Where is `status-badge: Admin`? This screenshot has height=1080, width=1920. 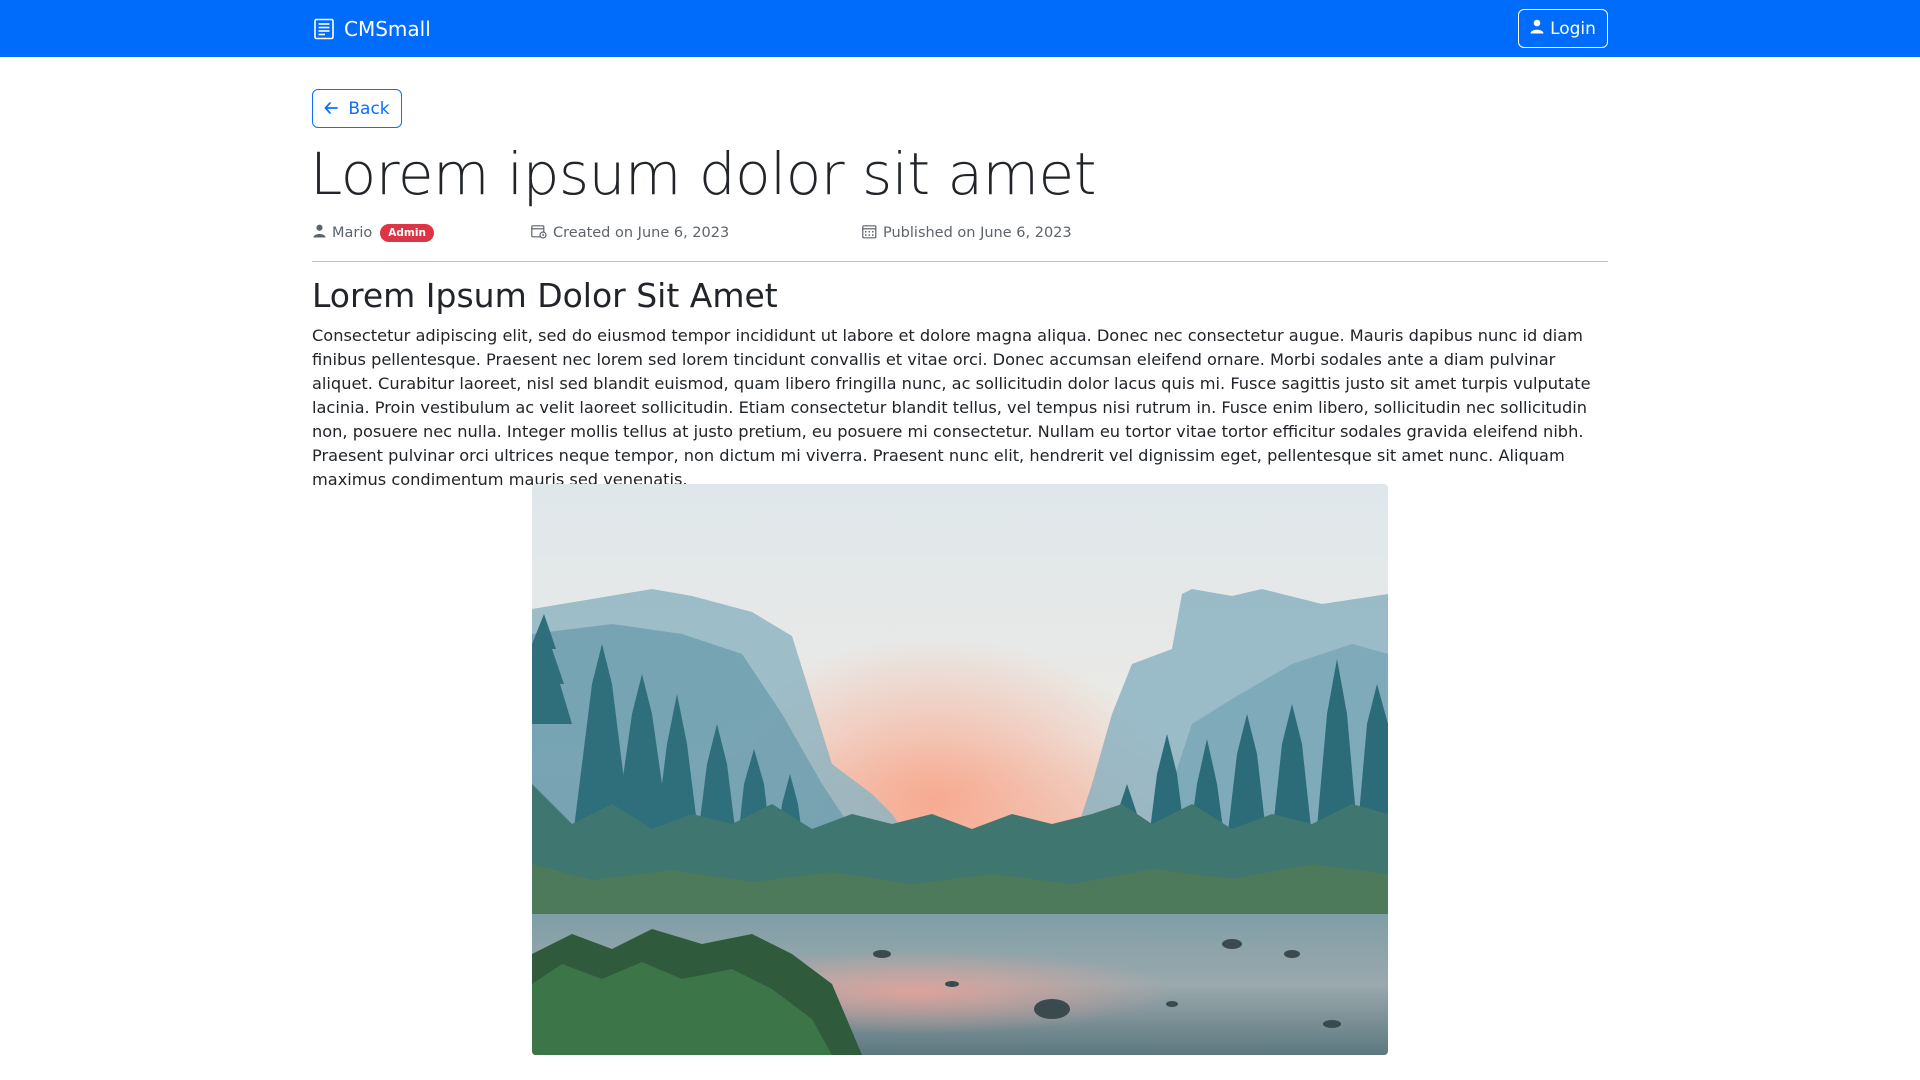
status-badge: Admin is located at coordinates (407, 233).